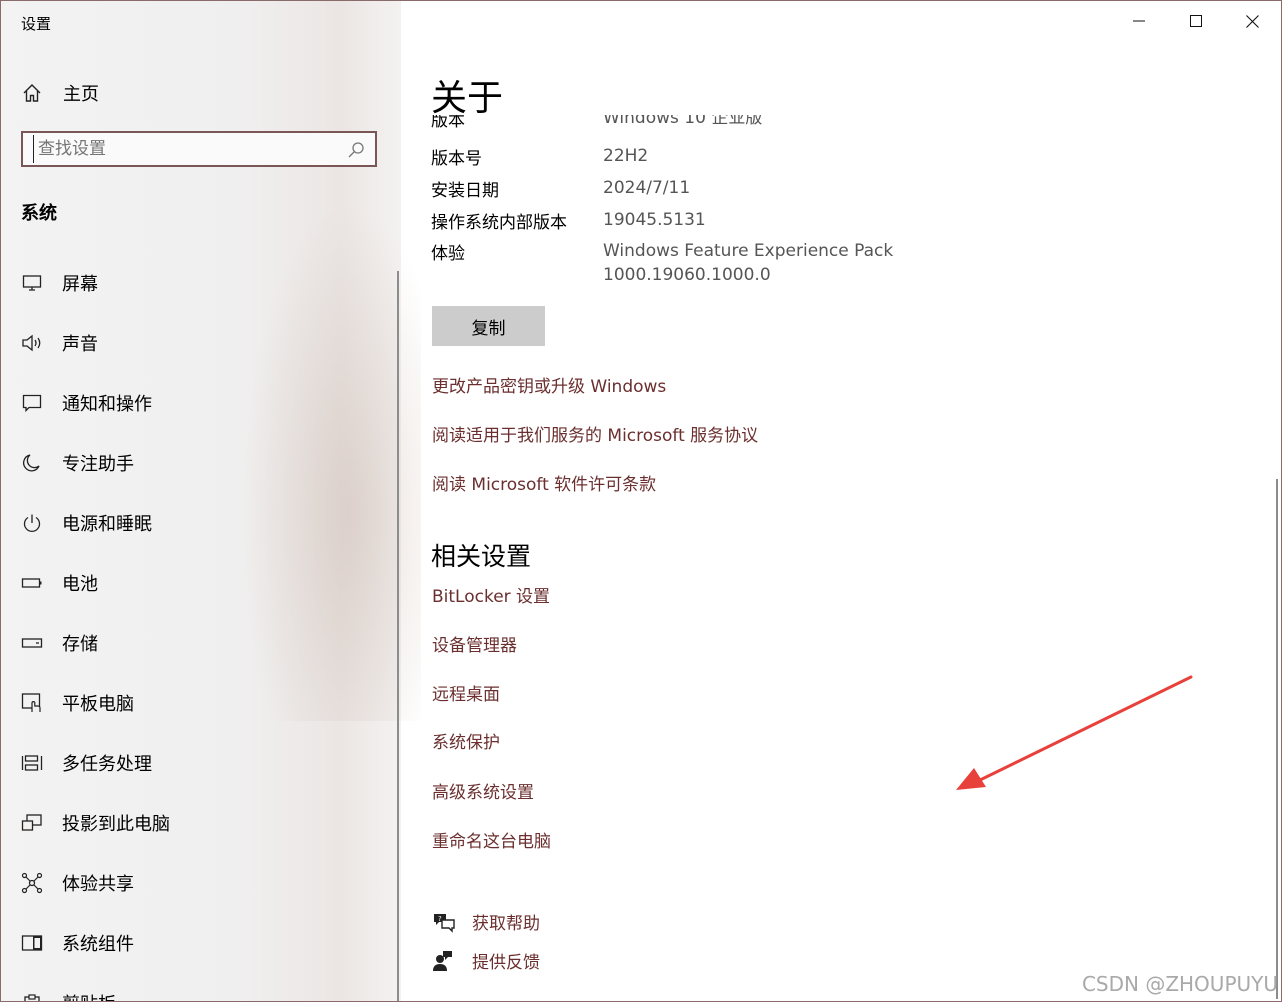 The image size is (1282, 1002). I want to click on sidebar-item-notifications: 通知和操作, so click(199, 403).